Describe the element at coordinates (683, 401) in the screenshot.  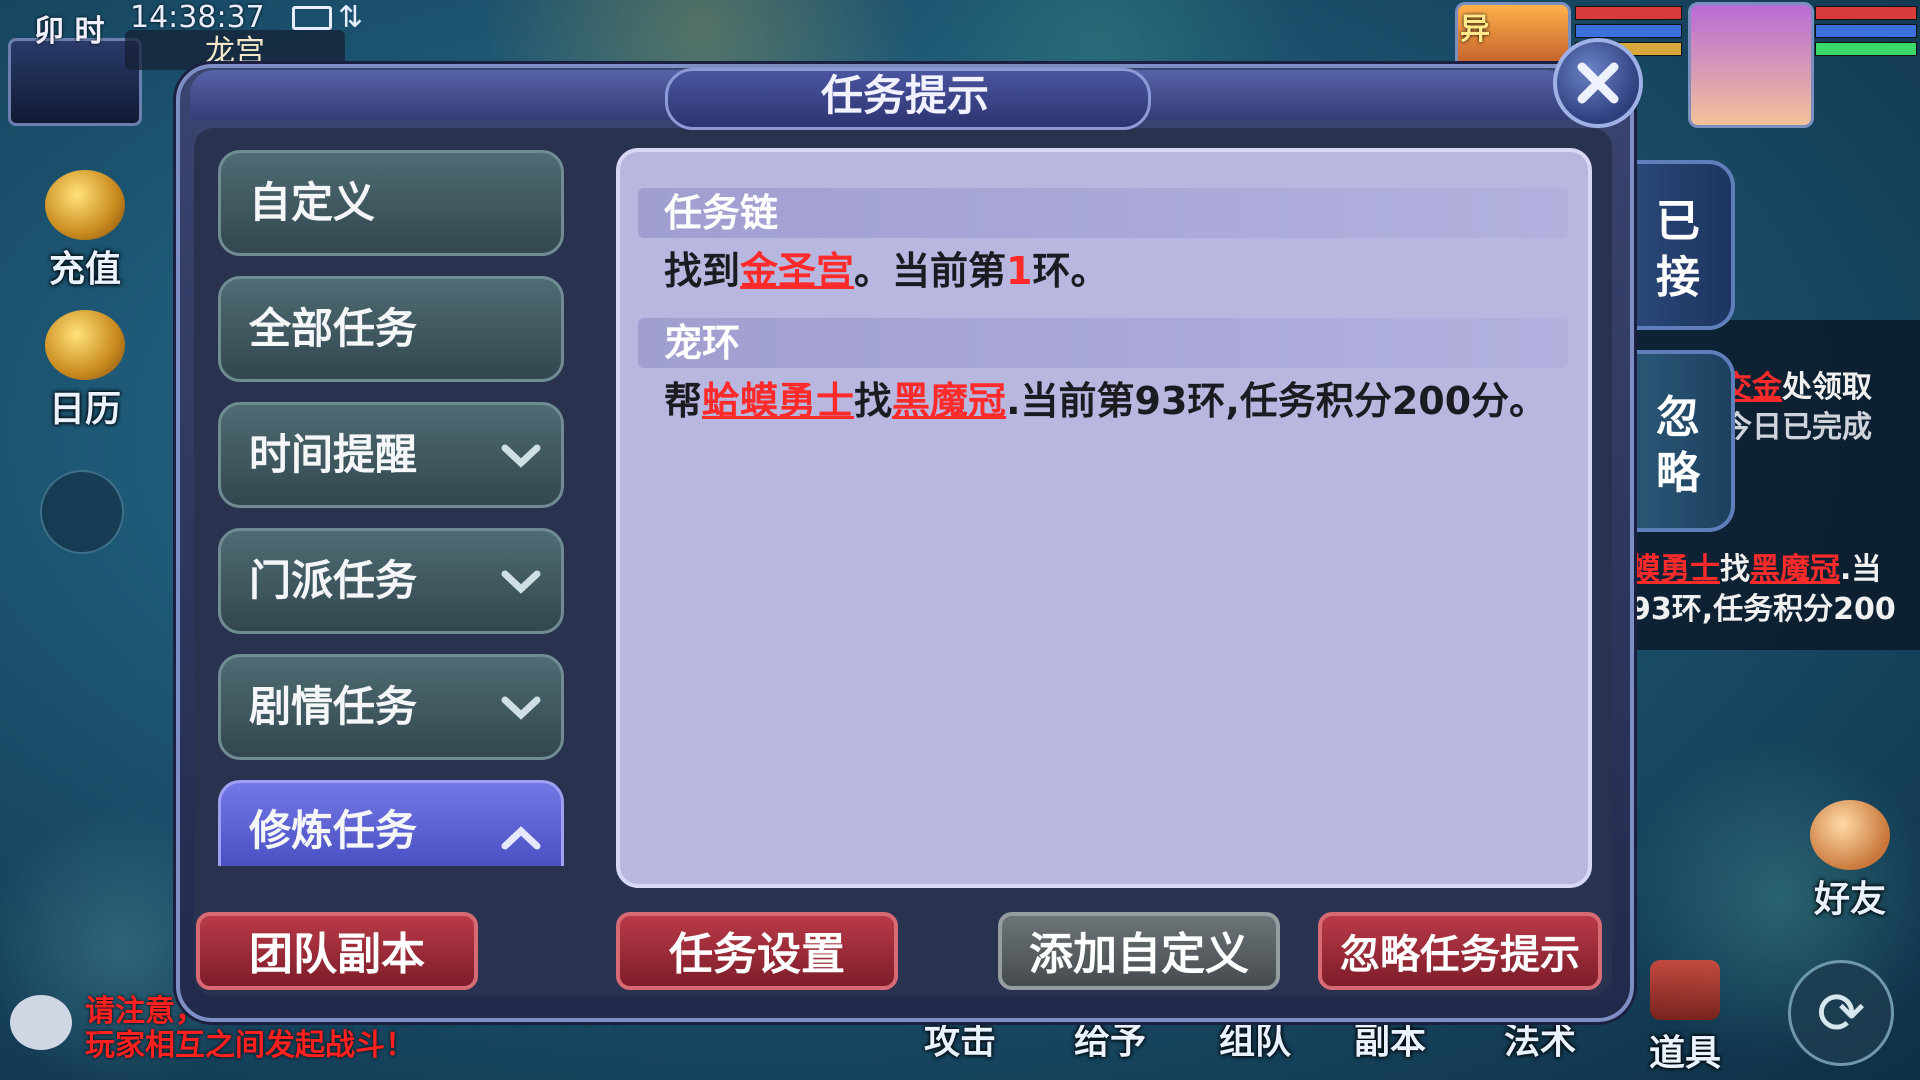
I see `task-text: 帮` at that location.